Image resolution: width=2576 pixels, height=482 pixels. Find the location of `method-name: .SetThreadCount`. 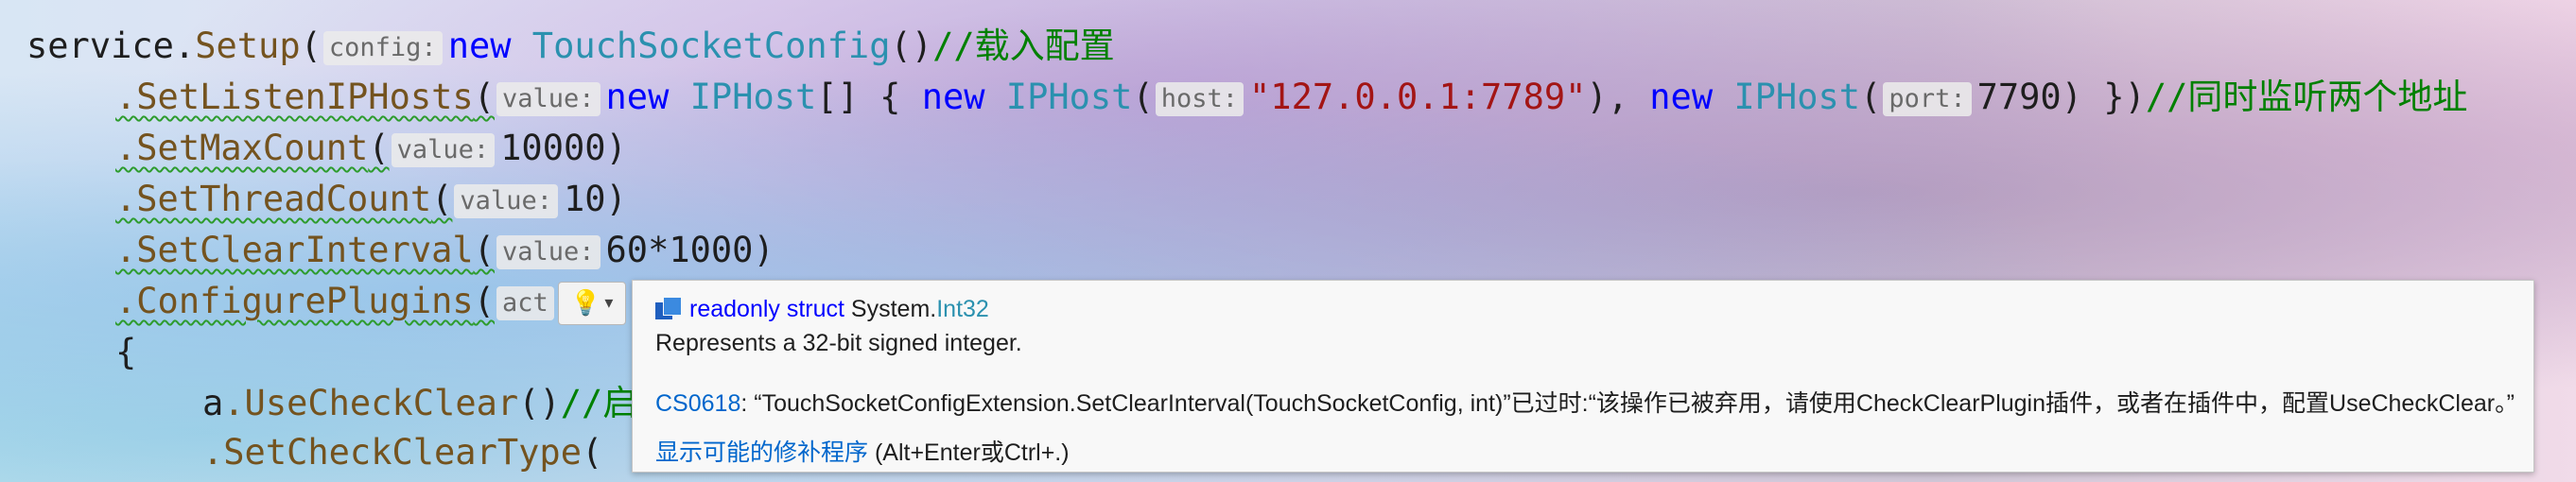

method-name: .SetThreadCount is located at coordinates (273, 199).